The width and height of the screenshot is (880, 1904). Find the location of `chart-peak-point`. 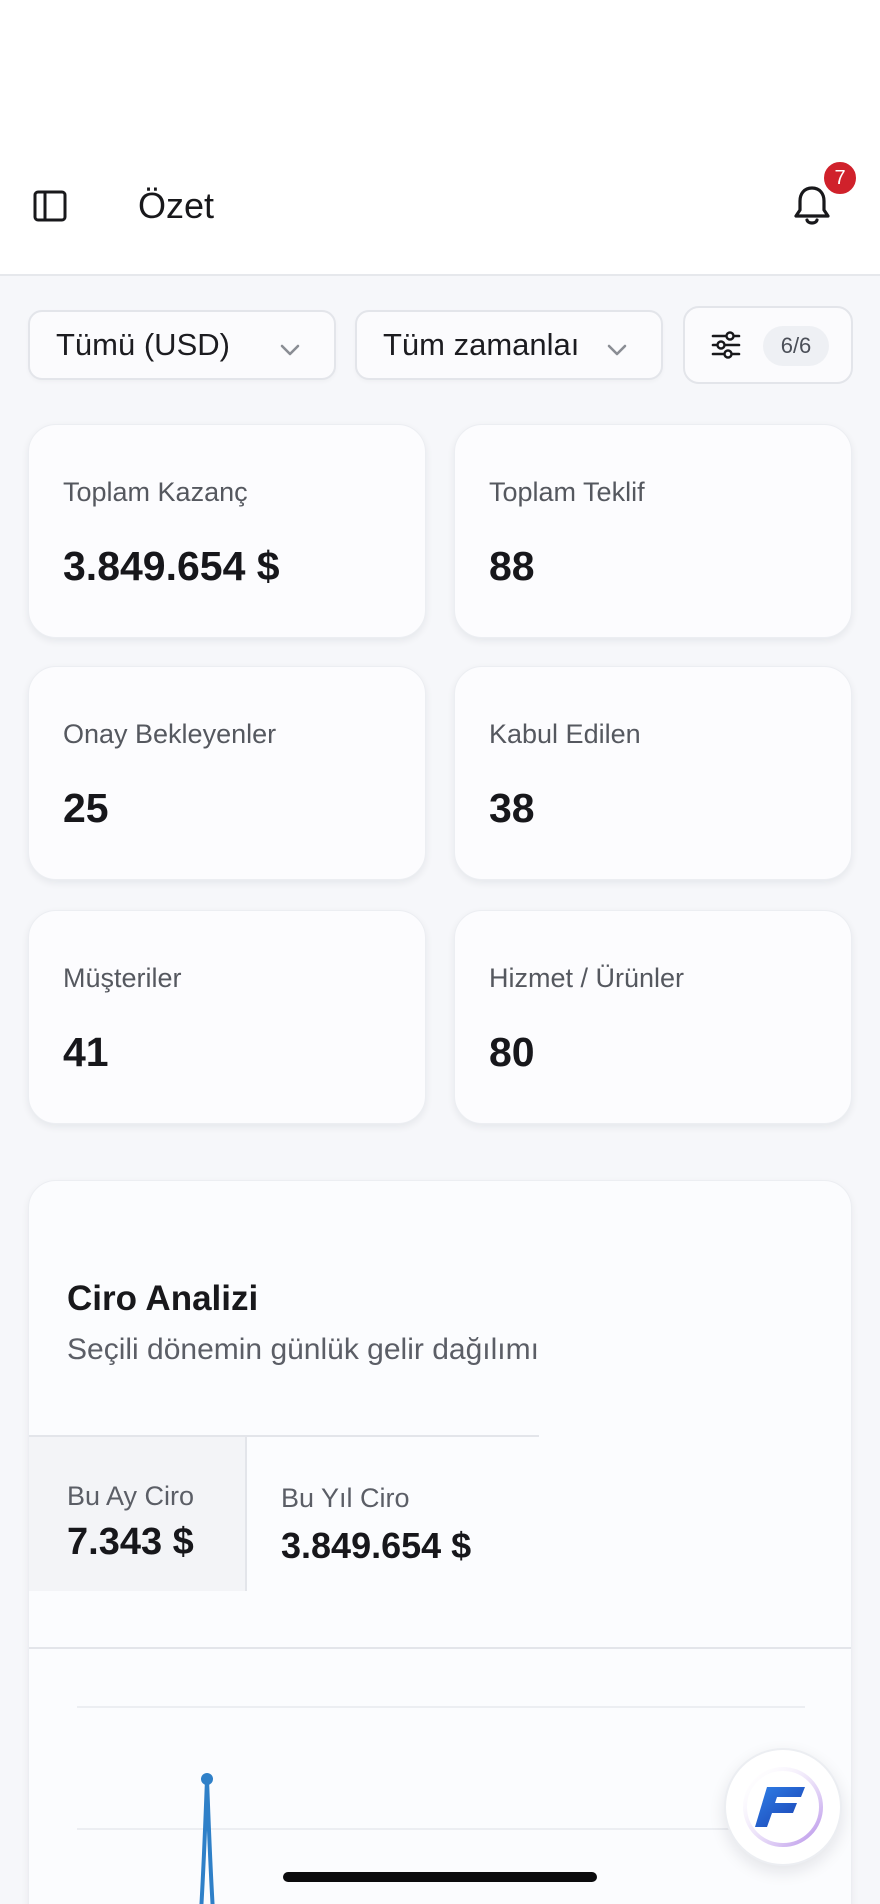

chart-peak-point is located at coordinates (207, 1779).